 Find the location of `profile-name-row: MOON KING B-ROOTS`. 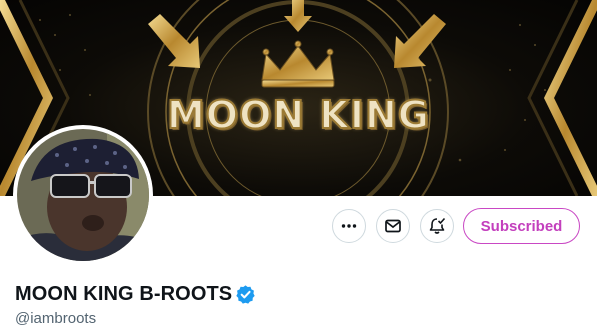

profile-name-row: MOON KING B-ROOTS is located at coordinates (135, 294).